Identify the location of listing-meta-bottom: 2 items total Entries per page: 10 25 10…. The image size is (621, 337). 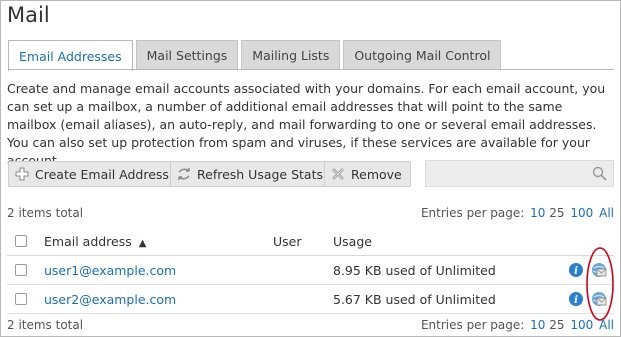
(310, 325).